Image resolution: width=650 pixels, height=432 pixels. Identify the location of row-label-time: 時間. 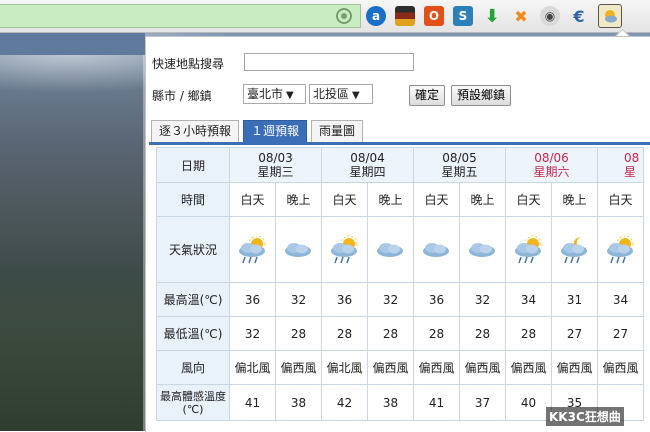
(193, 199).